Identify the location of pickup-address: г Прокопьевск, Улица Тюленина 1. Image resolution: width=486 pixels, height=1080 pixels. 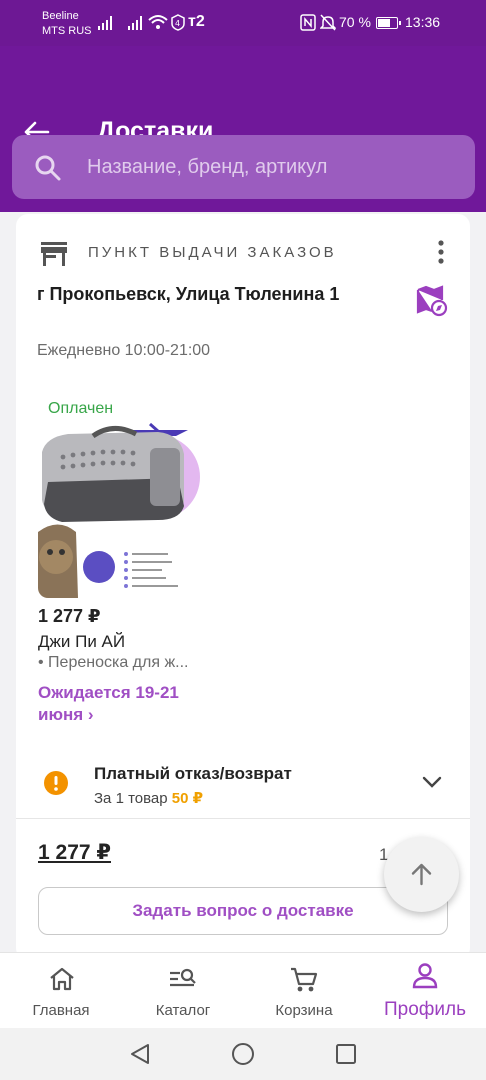
(188, 294).